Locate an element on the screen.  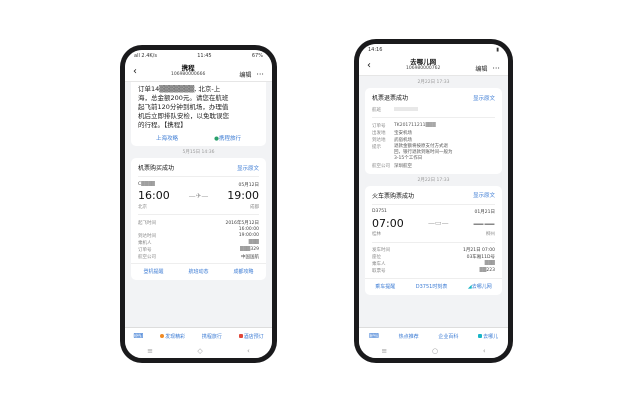
menu-encyclopedia: 企业百科 is located at coordinates (448, 336).